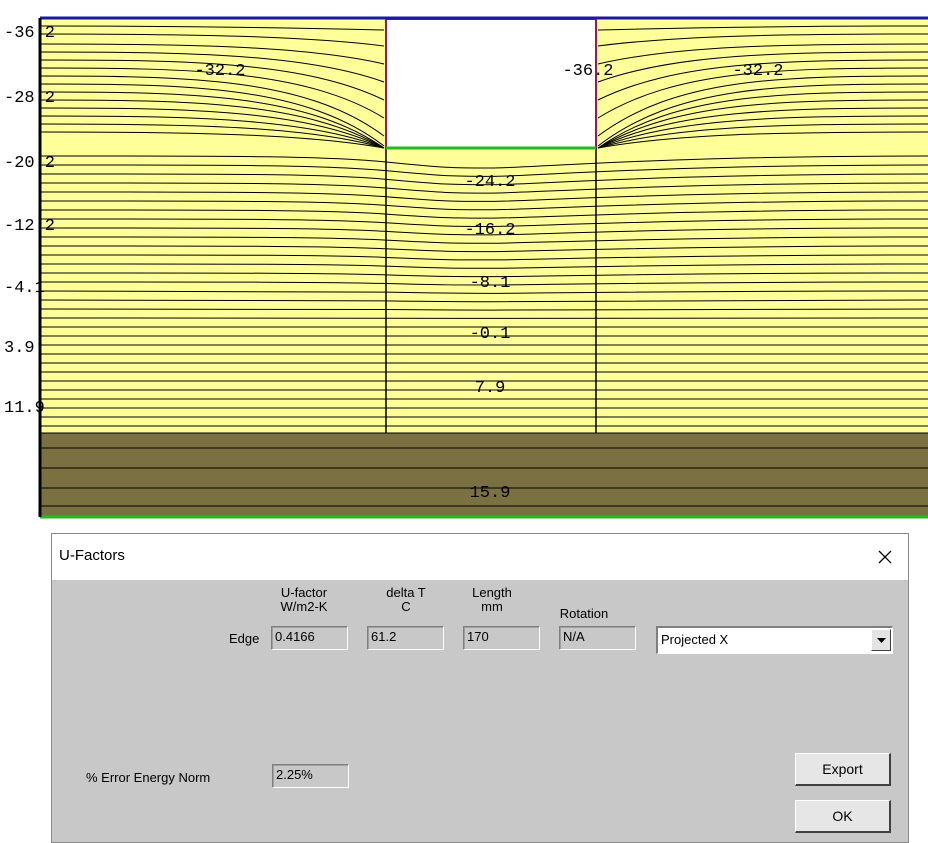 The image size is (928, 843). What do you see at coordinates (29, 98) in the screenshot?
I see `axis-label: -28.2` at bounding box center [29, 98].